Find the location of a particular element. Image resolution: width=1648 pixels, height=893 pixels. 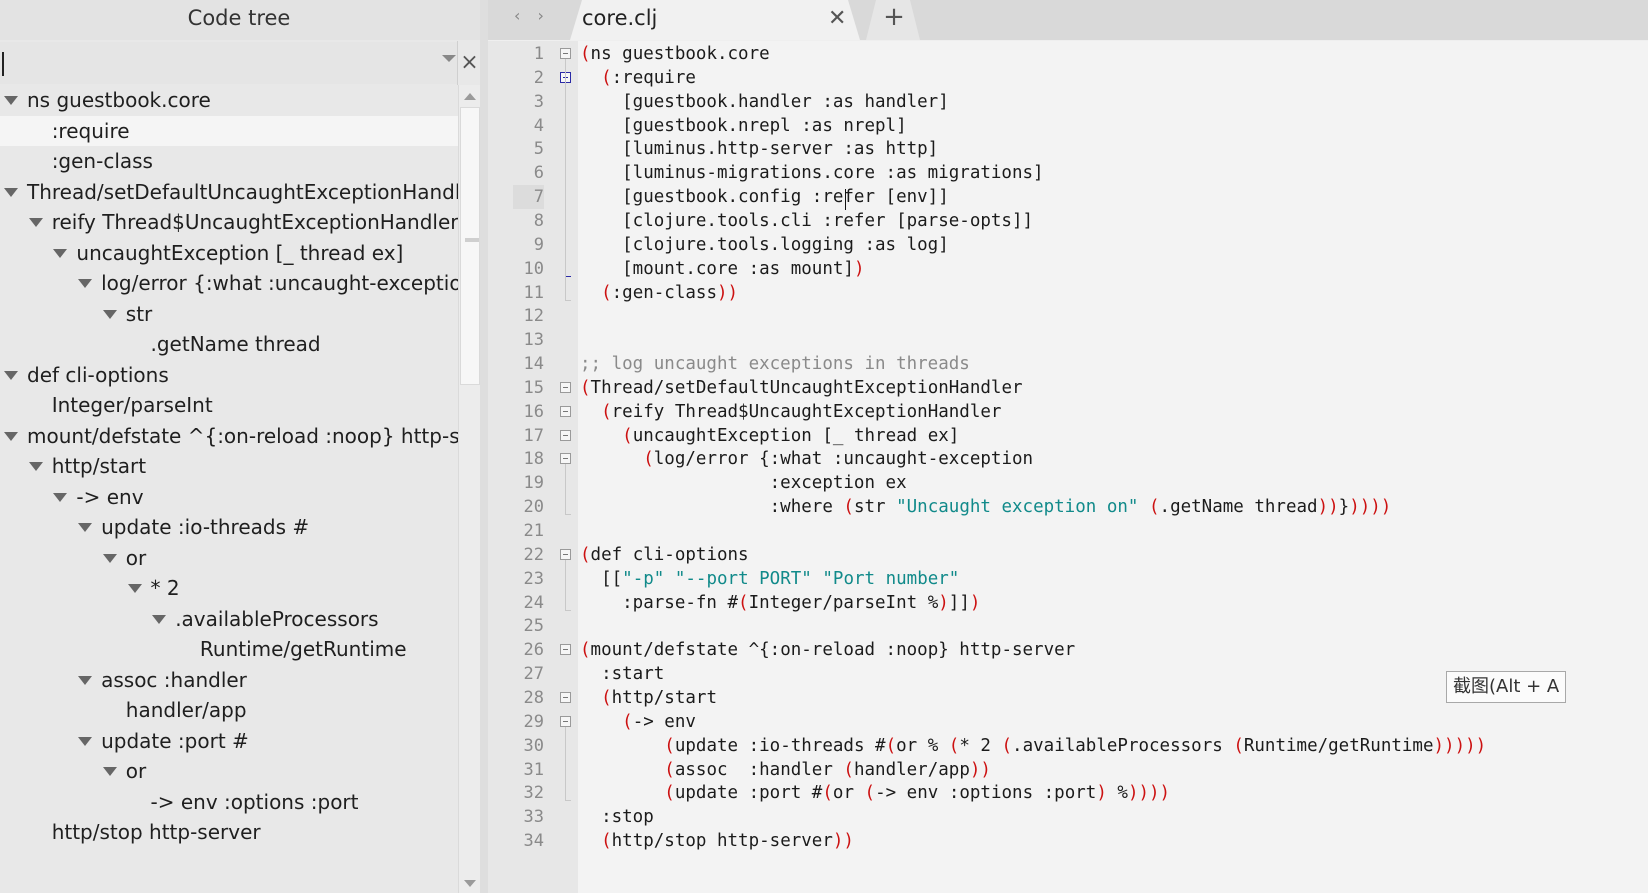

tree-item: Runtime/getRuntime is located at coordinates (229, 649).